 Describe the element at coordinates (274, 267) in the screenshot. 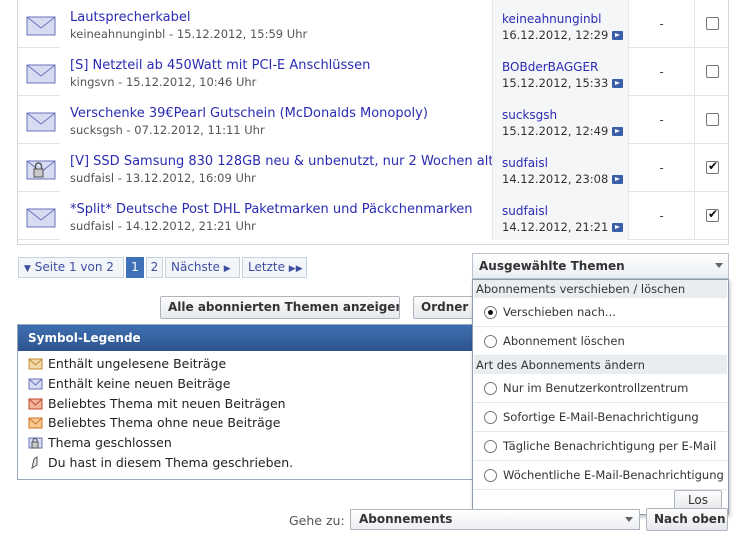

I see `last-page-link: Letzte ▶▶` at that location.